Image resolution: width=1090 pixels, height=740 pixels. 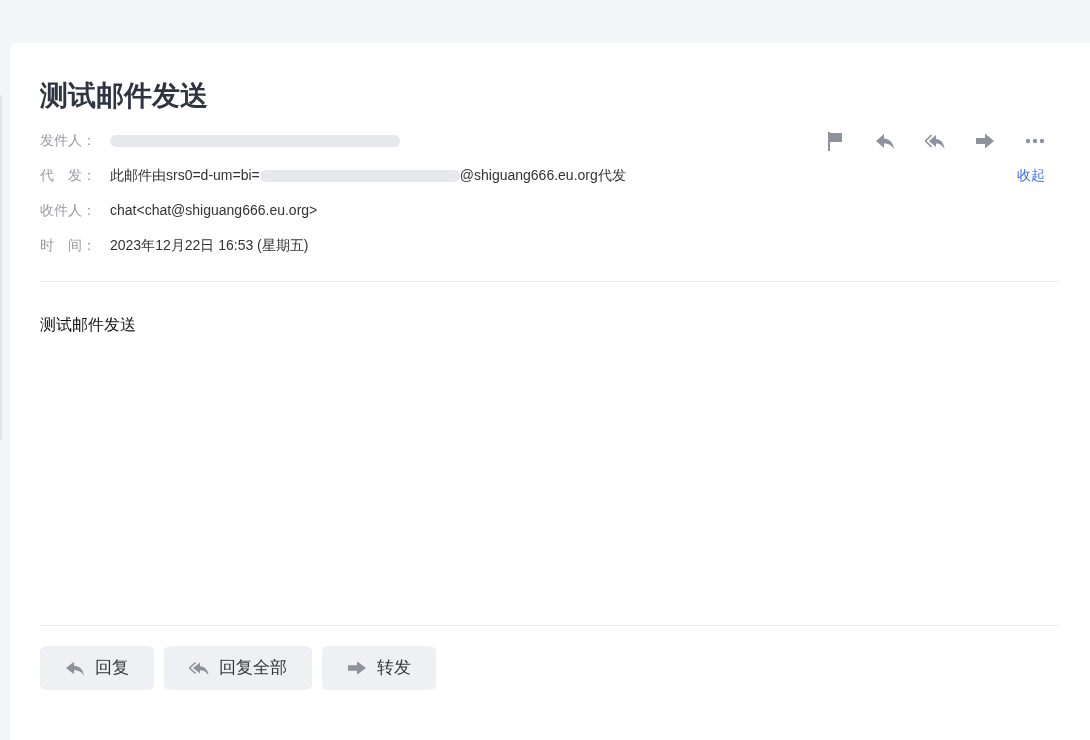 What do you see at coordinates (185, 175) in the screenshot?
I see `header-value: 此邮件由srs0=d-um=bi=` at bounding box center [185, 175].